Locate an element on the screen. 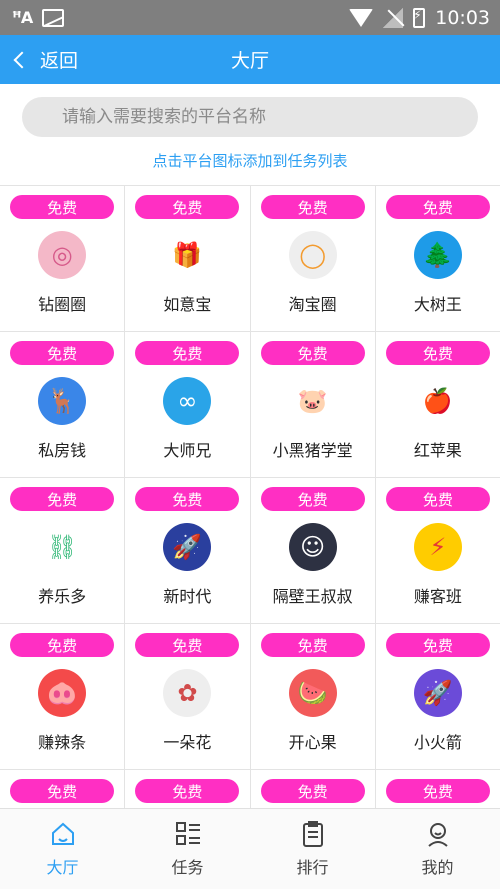 The width and height of the screenshot is (500, 889). image-notification-icon is located at coordinates (53, 17).